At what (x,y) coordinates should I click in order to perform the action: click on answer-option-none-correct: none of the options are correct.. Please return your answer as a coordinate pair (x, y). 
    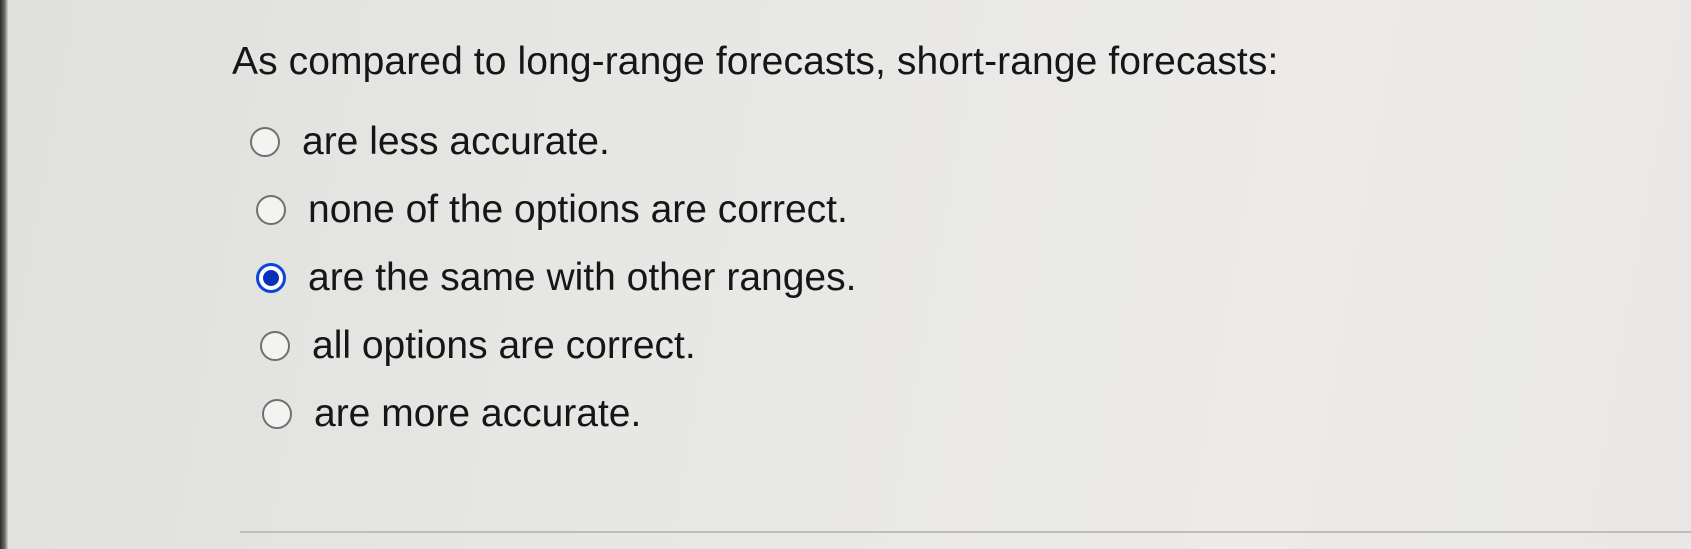
    Looking at the image, I should click on (704, 210).